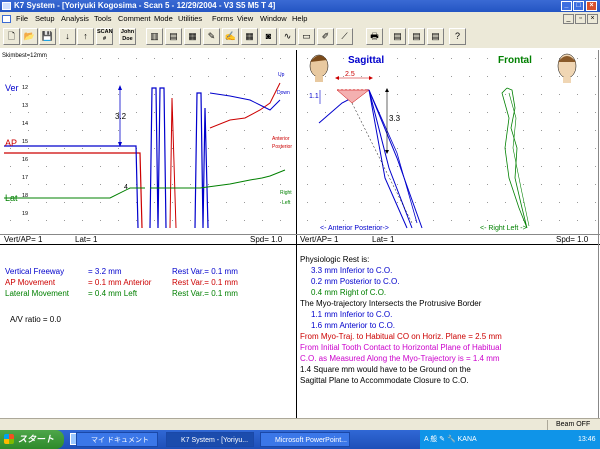  Describe the element at coordinates (578, 6) in the screenshot. I see `maximize-button: □` at that location.